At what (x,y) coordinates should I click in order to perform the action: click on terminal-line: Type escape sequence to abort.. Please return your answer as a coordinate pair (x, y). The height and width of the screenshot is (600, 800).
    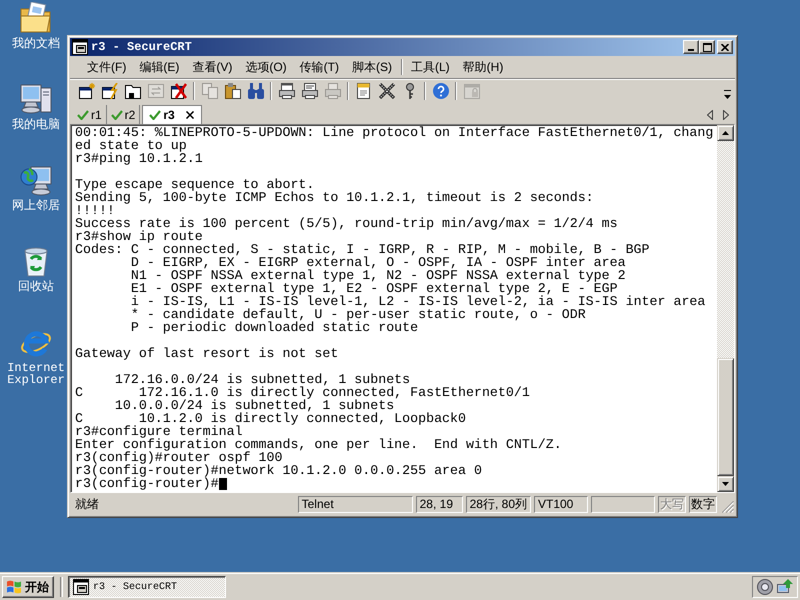
    Looking at the image, I should click on (194, 184).